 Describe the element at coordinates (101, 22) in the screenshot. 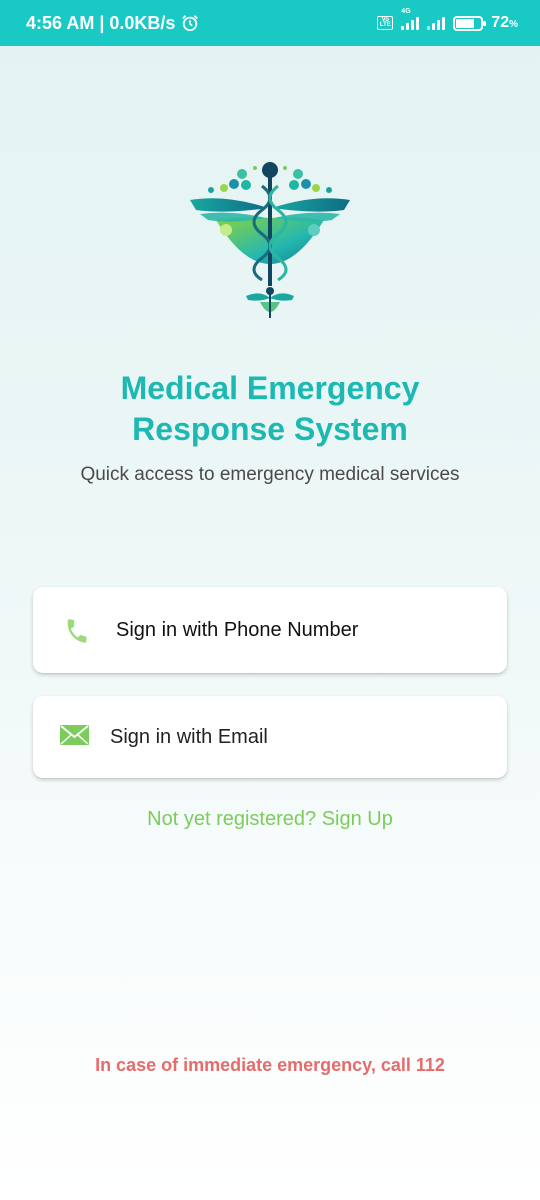

I see `status-time: 4:56 AM | 0.0KB/s` at that location.